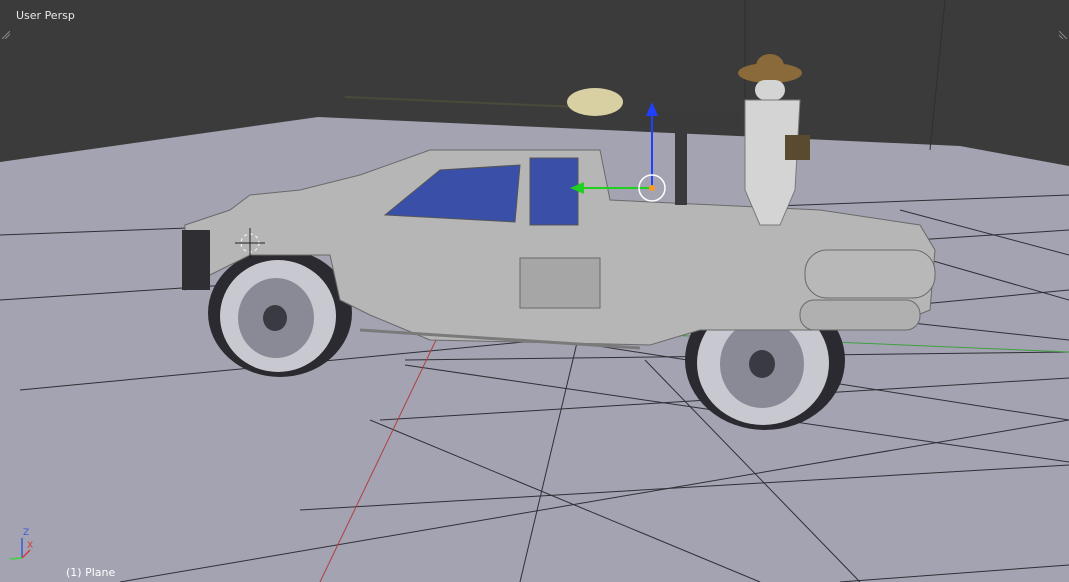 The height and width of the screenshot is (582, 1069). What do you see at coordinates (770, 66) in the screenshot?
I see `hat-crown` at bounding box center [770, 66].